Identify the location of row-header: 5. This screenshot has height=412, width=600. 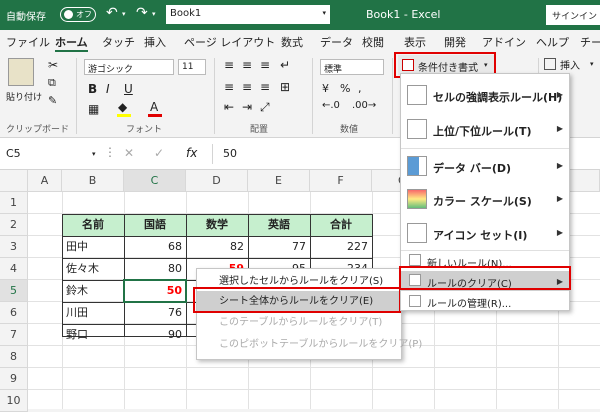
(14, 291).